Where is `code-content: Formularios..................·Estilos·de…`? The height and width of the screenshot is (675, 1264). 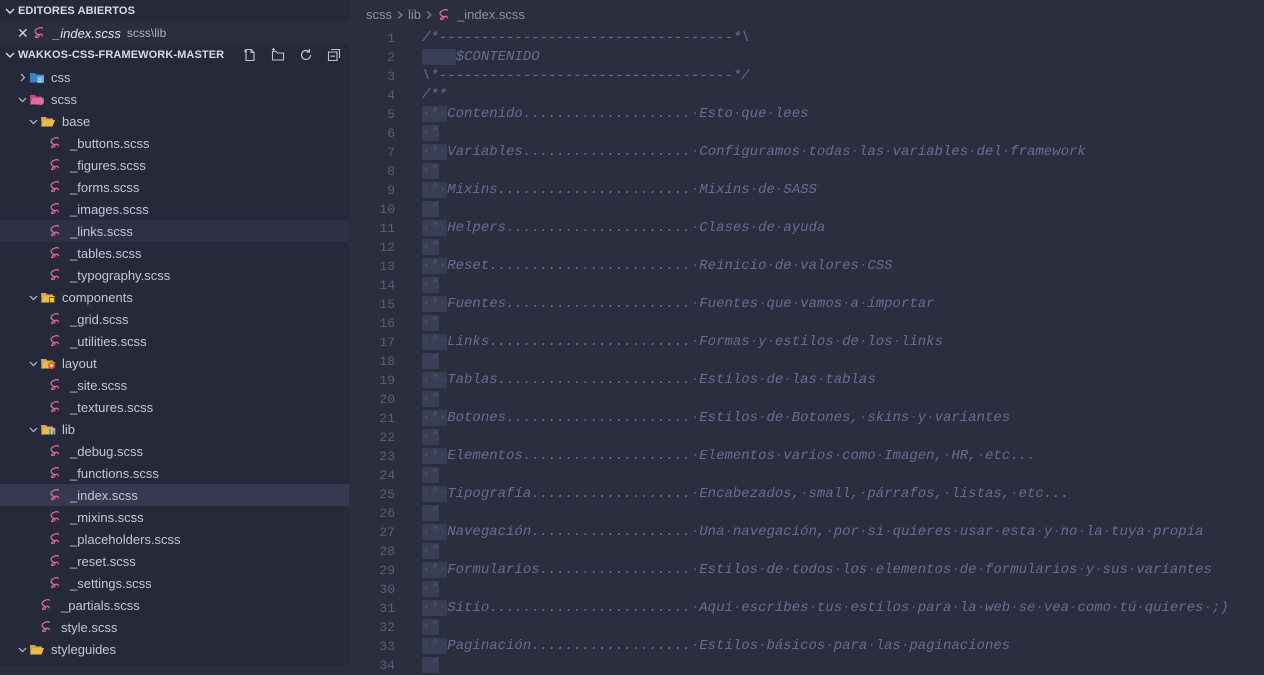
code-content: Formularios..................·Estilos·de… is located at coordinates (829, 570).